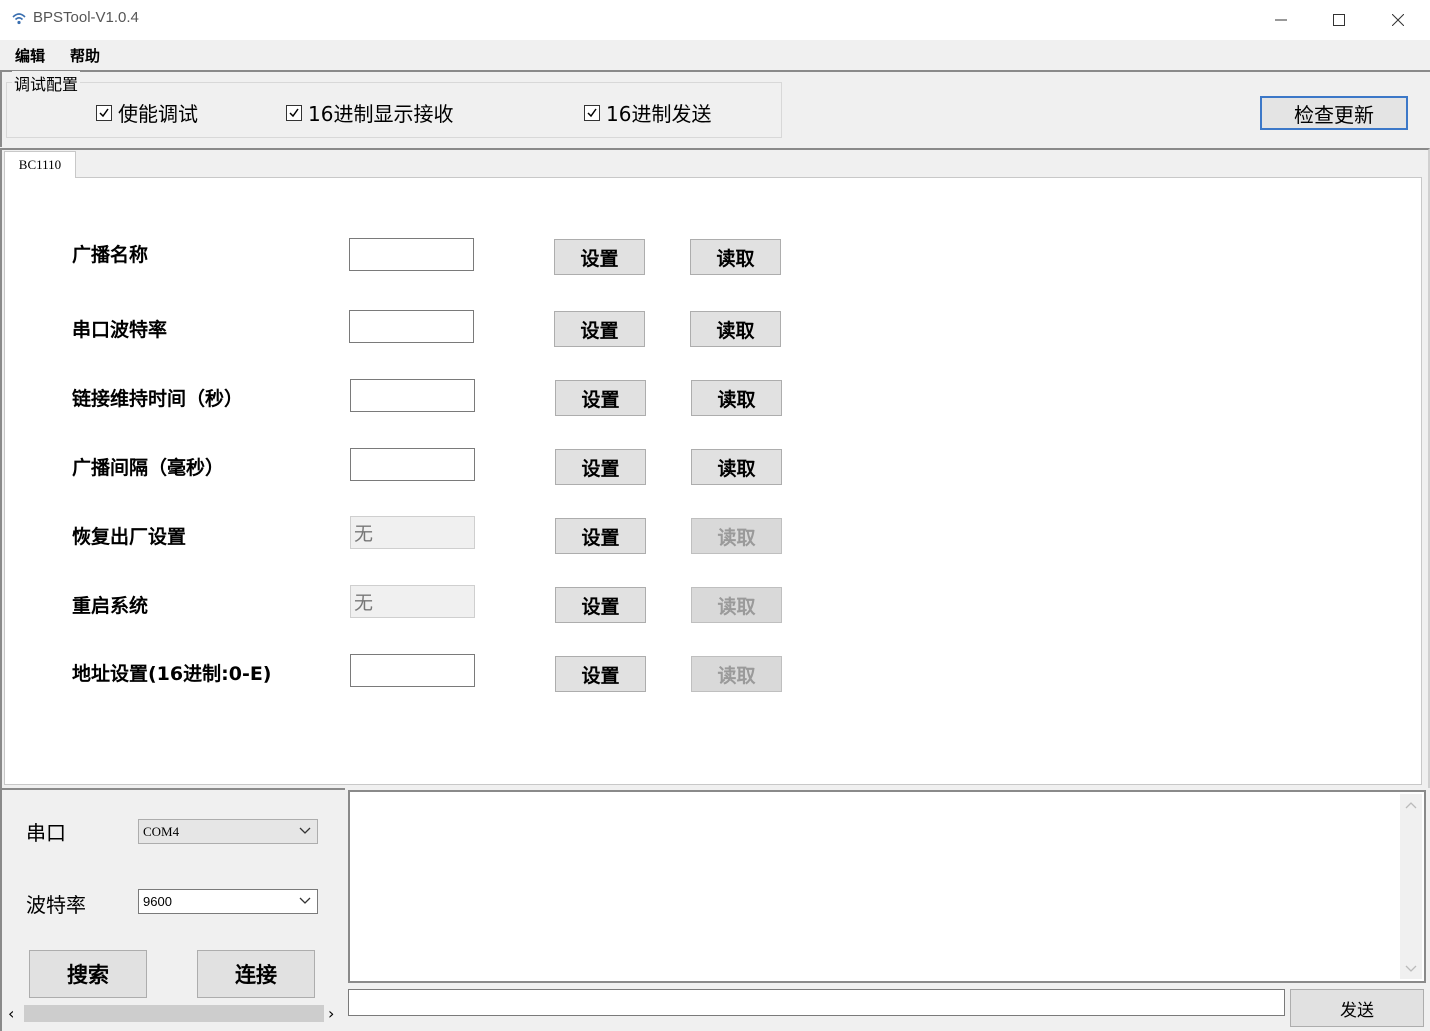 Image resolution: width=1430 pixels, height=1031 pixels. Describe the element at coordinates (30, 55) in the screenshot. I see `menu-edit: 编辑` at that location.